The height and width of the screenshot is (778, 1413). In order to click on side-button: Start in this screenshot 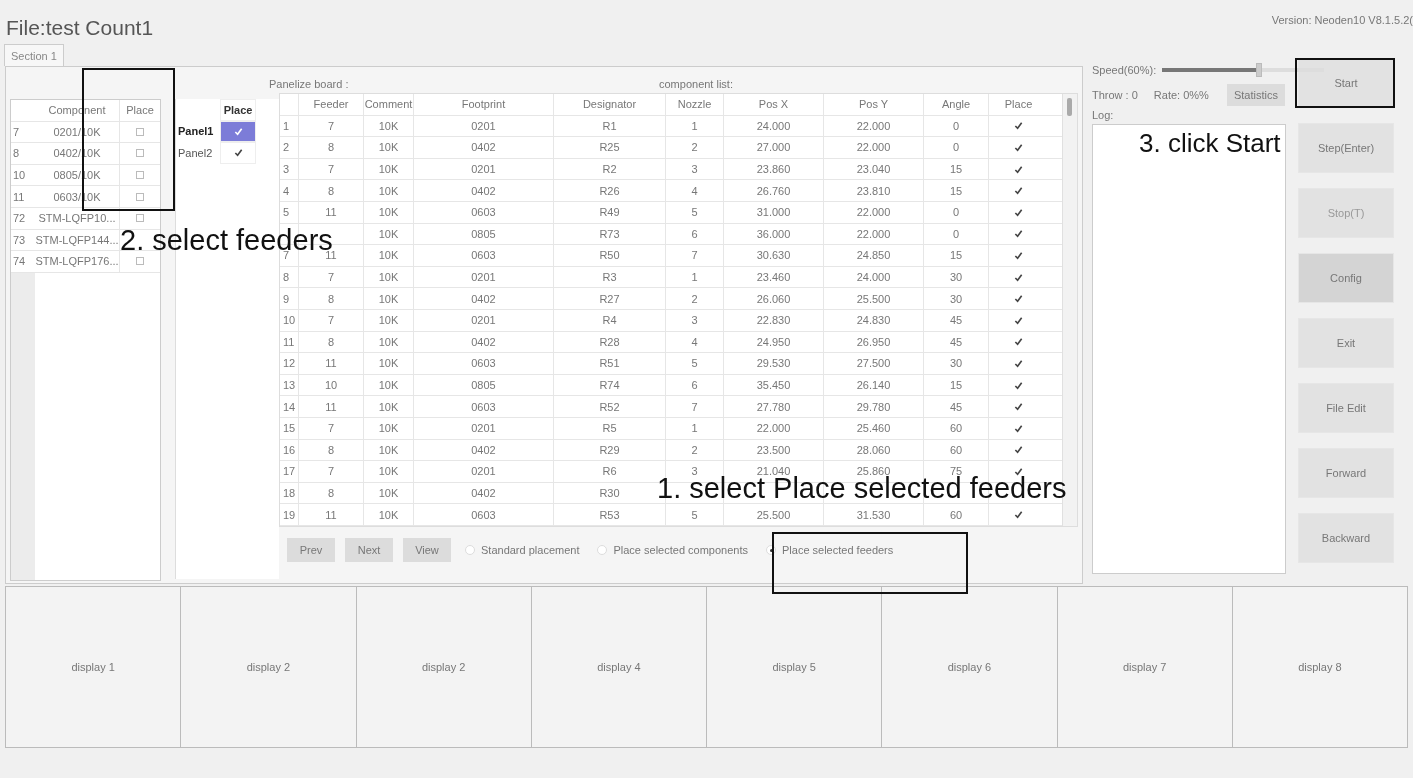, I will do `click(1346, 83)`.